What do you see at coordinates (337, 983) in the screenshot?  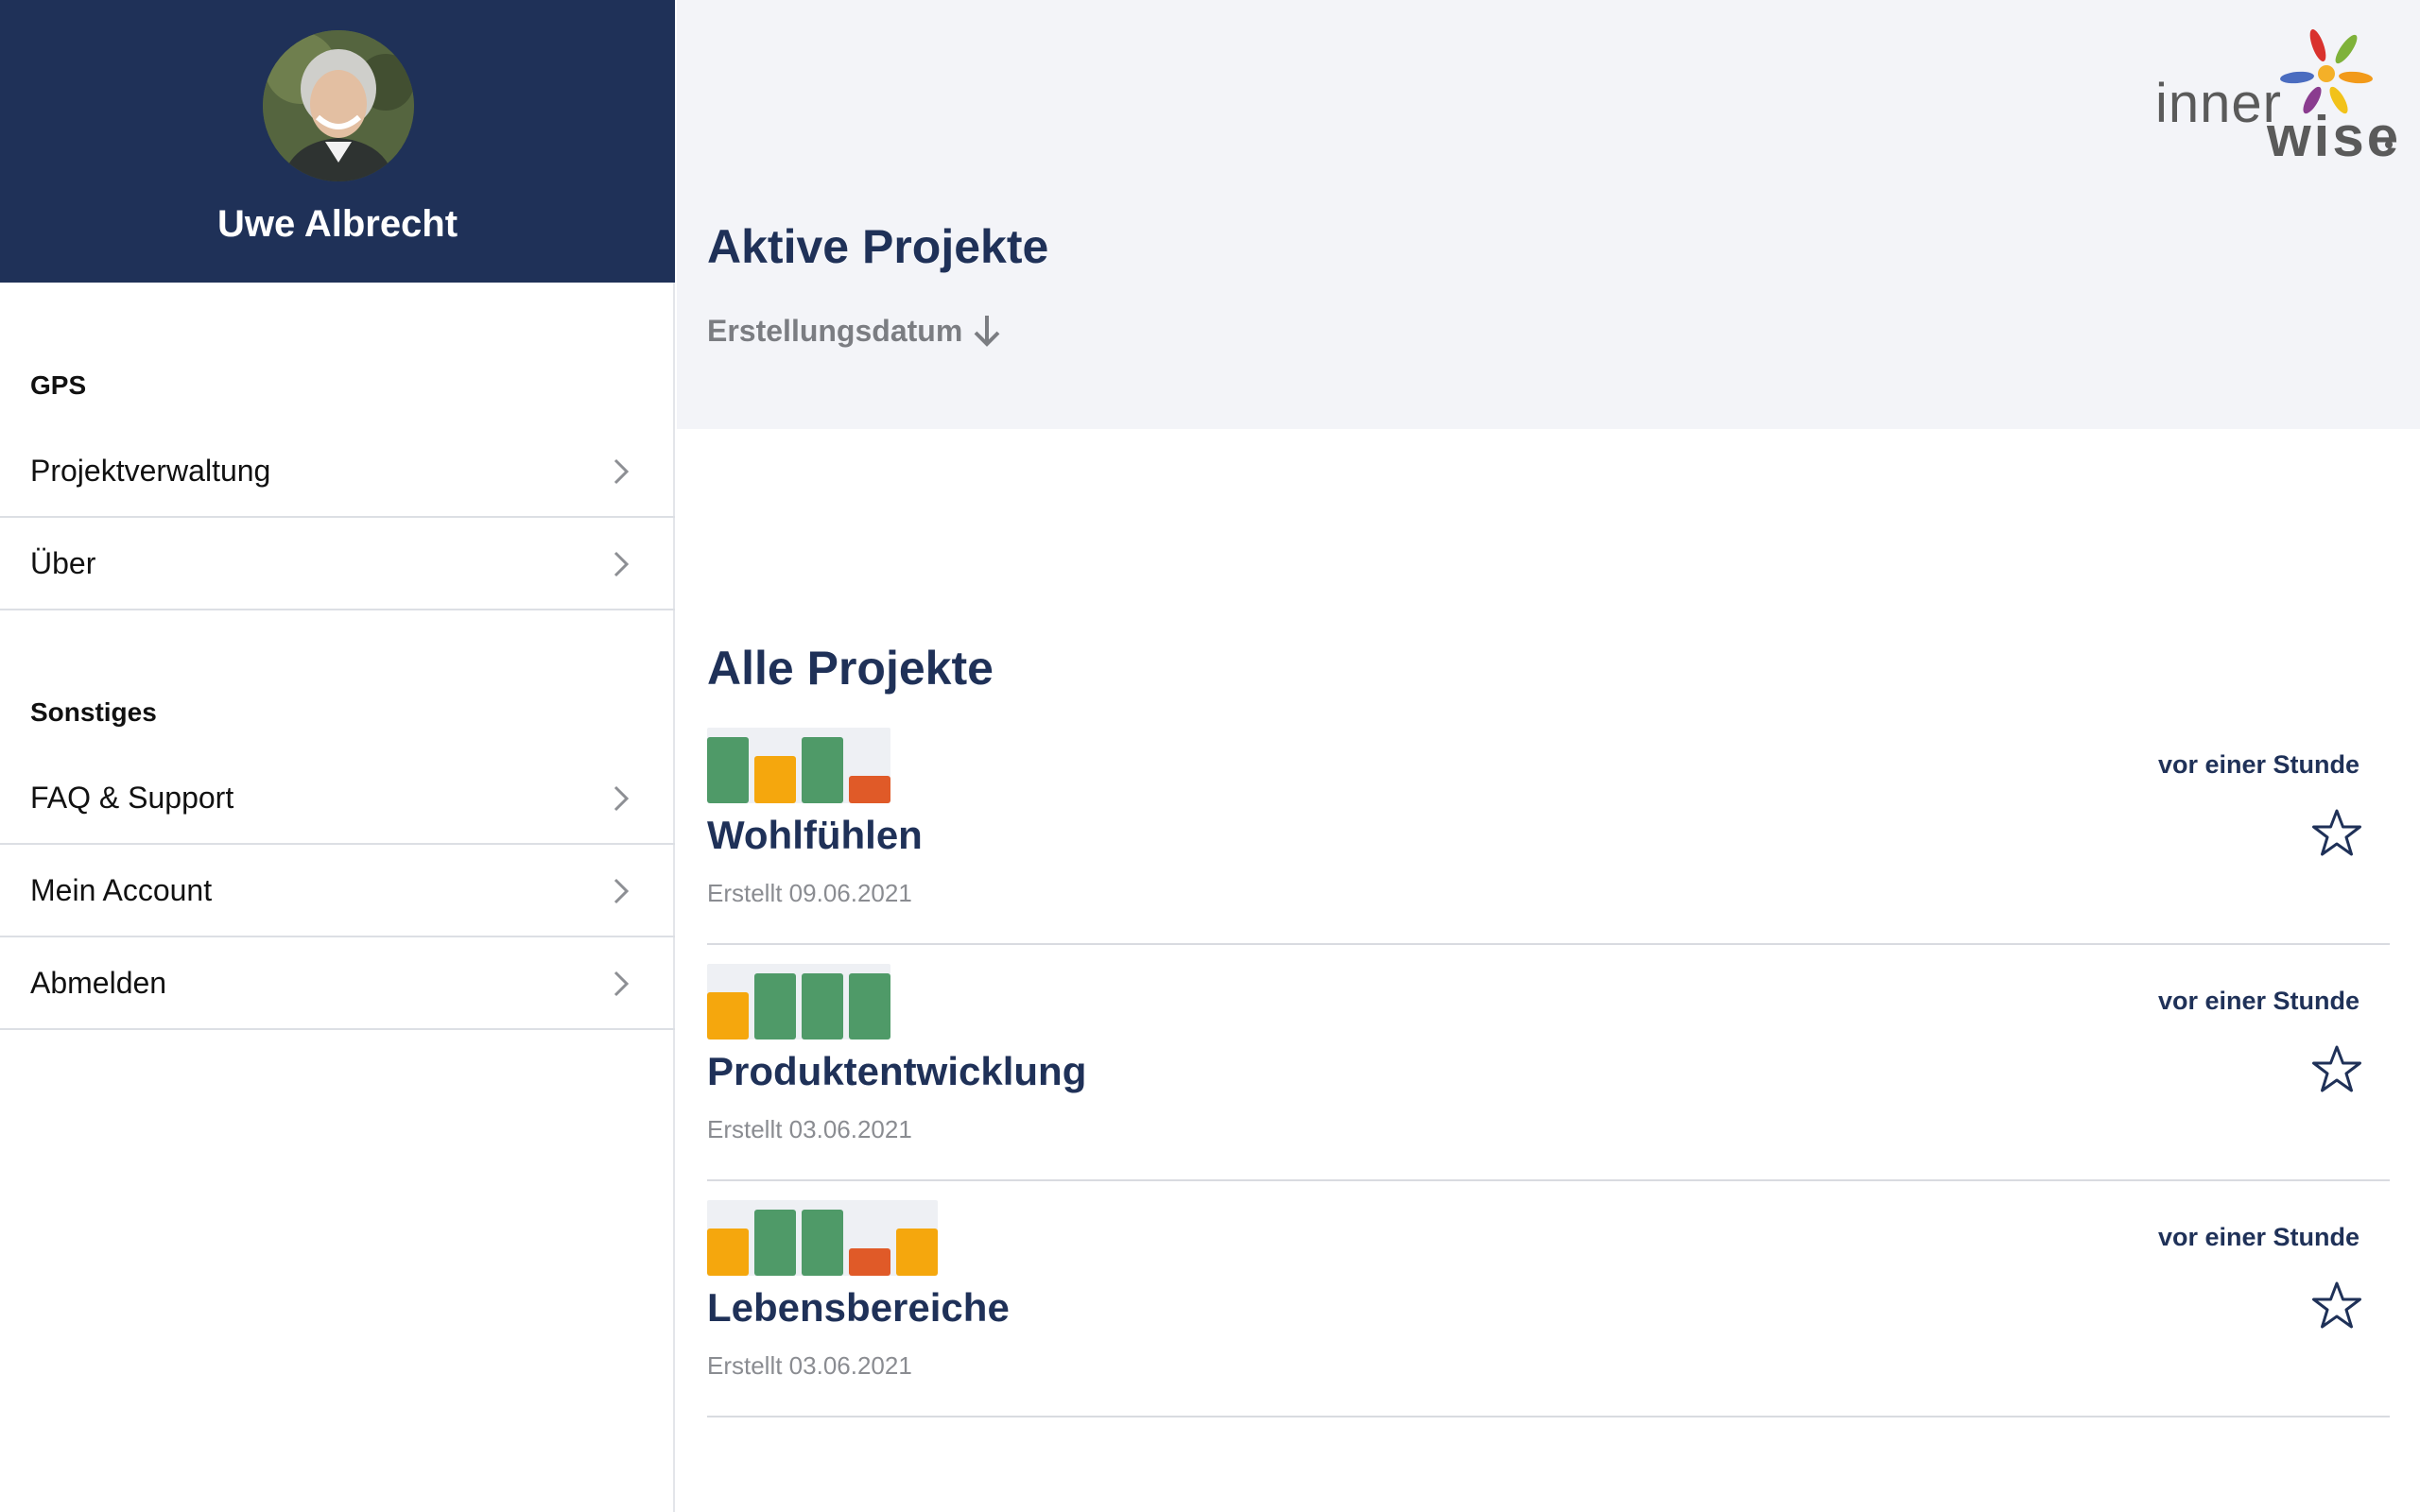 I see `sidebar-item-abmelden: Abmelden` at bounding box center [337, 983].